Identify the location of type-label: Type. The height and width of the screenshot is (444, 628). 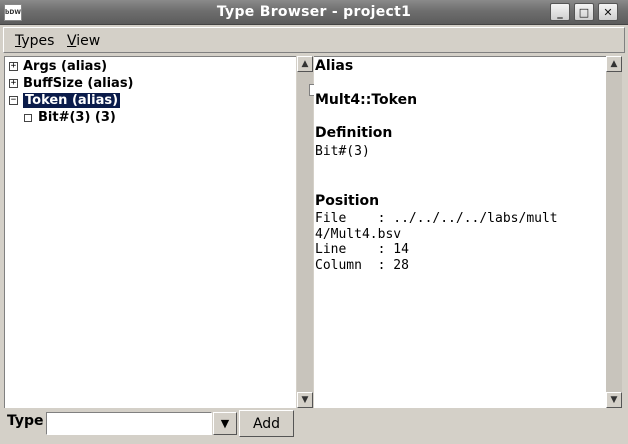
(25, 421).